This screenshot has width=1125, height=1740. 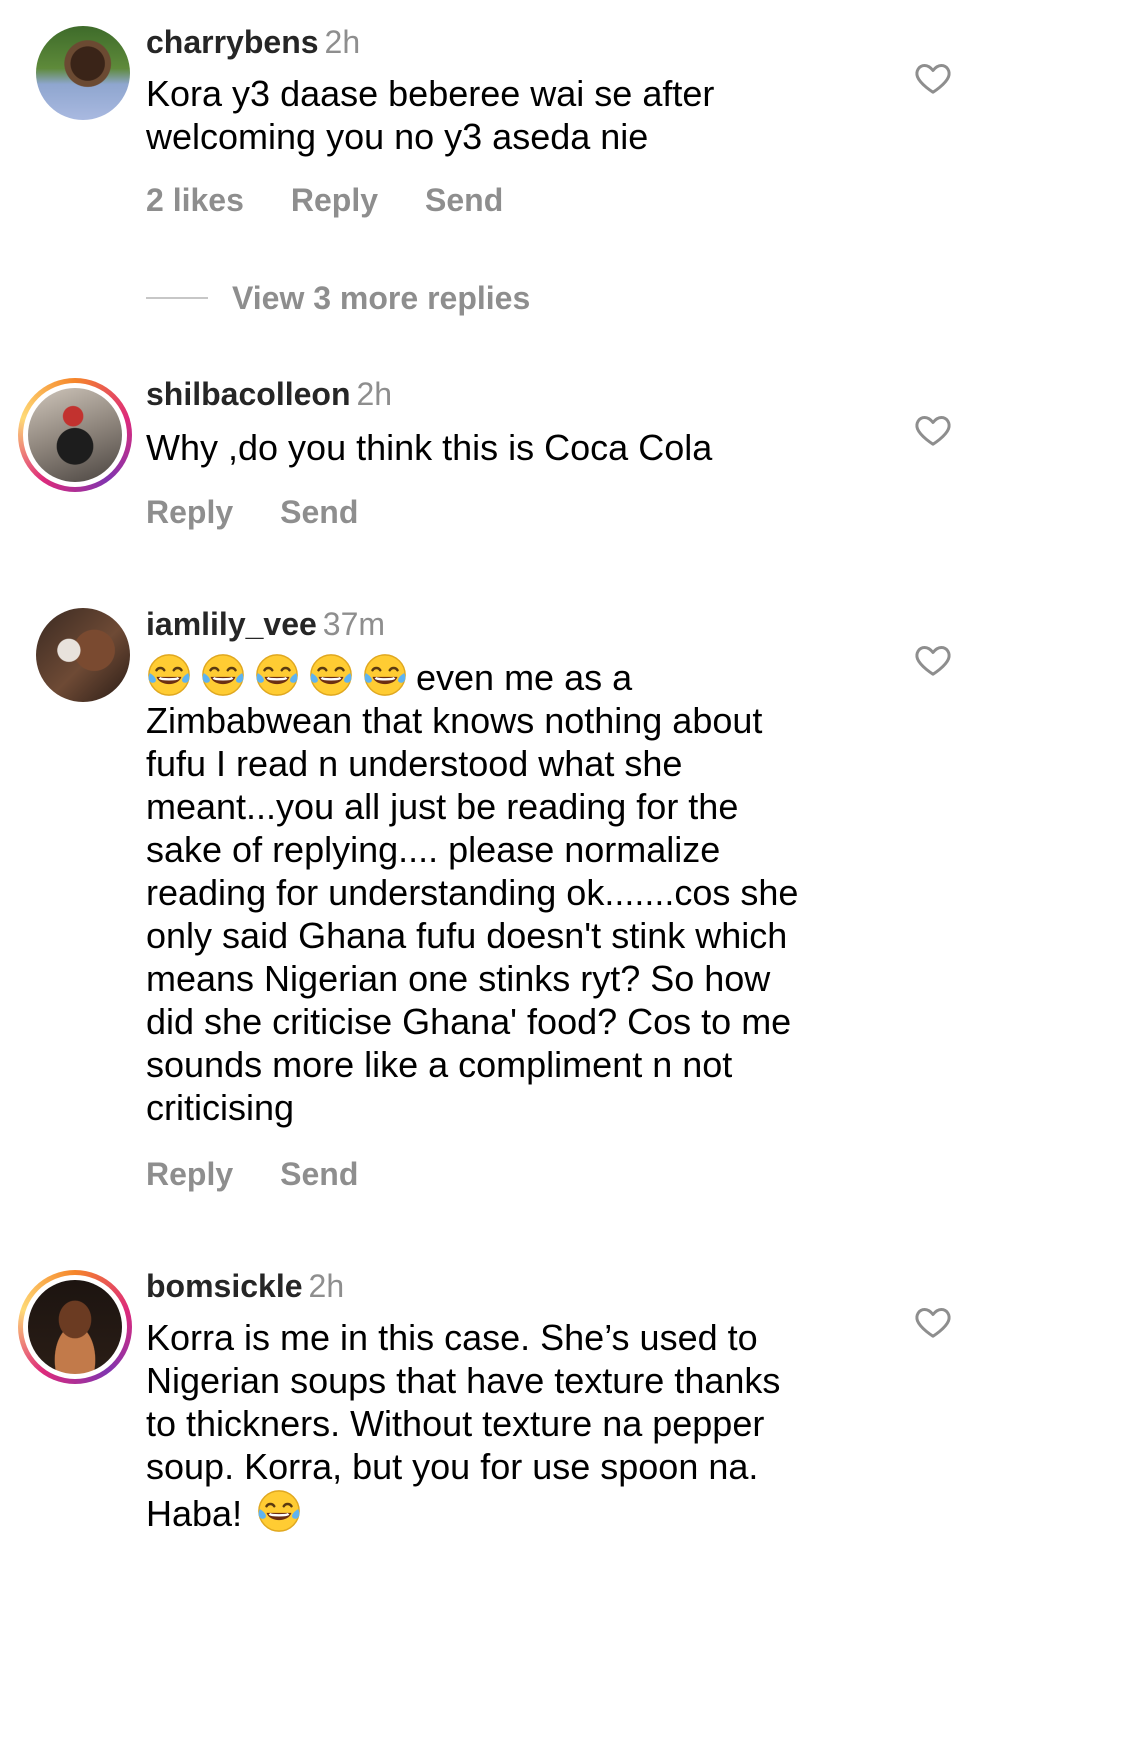 I want to click on comment-text-tail: Haba!, so click(x=194, y=1513).